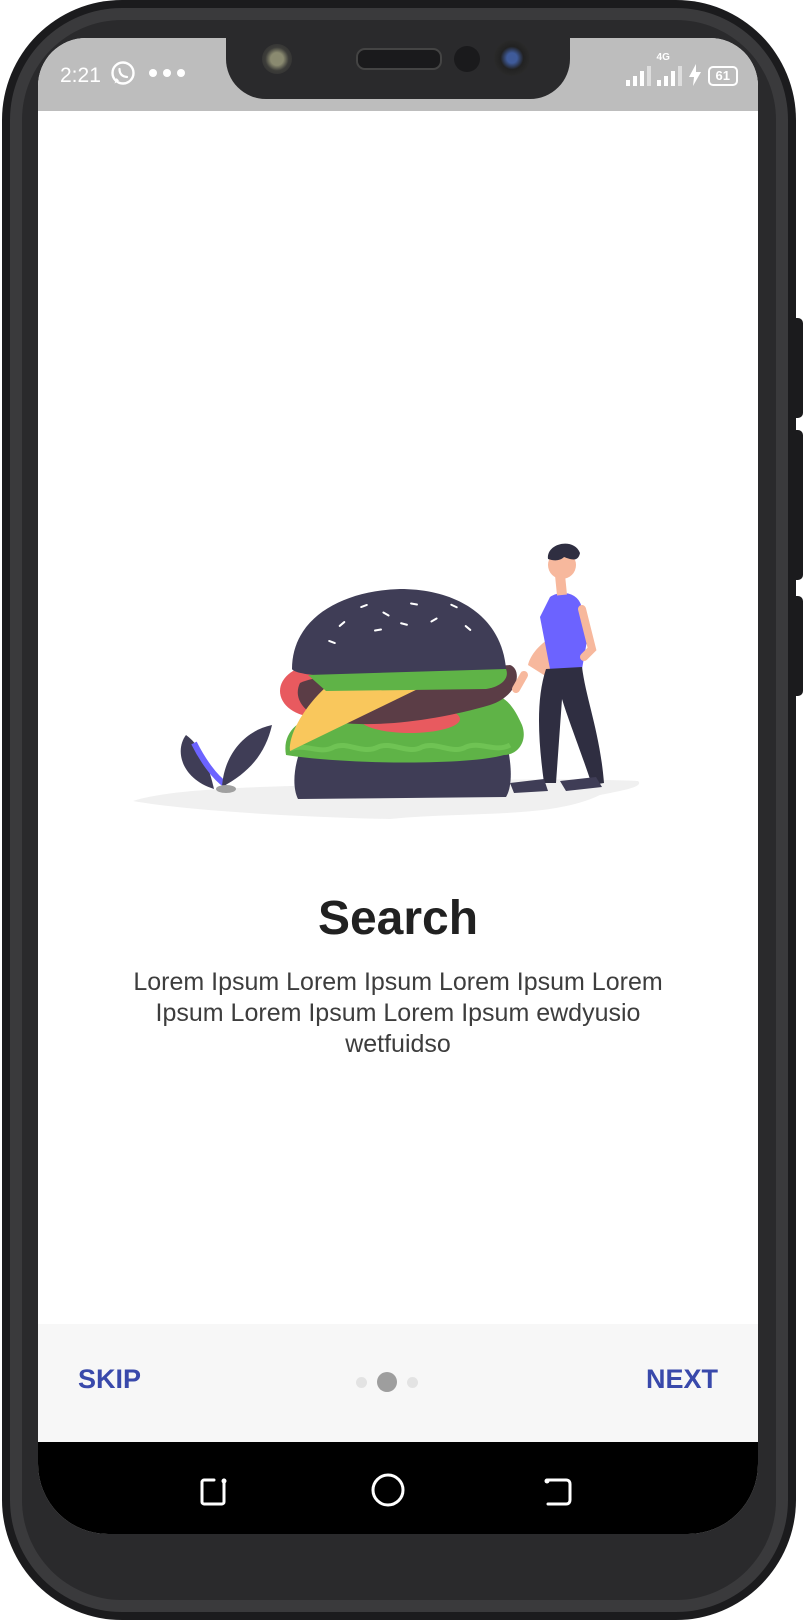  I want to click on more-dots-icon, so click(167, 73).